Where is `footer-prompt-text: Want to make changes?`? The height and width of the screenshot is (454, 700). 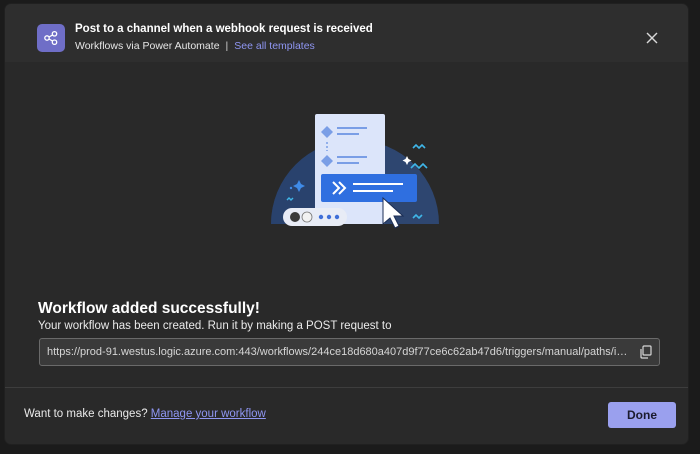
footer-prompt-text: Want to make changes? is located at coordinates (87, 414).